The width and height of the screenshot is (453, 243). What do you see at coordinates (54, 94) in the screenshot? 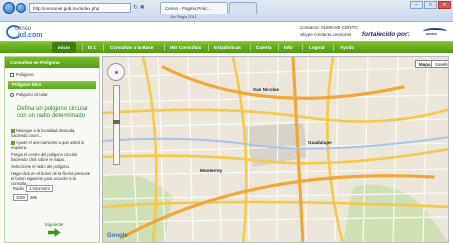
I see `radio-circular-row: Poligono circular` at bounding box center [54, 94].